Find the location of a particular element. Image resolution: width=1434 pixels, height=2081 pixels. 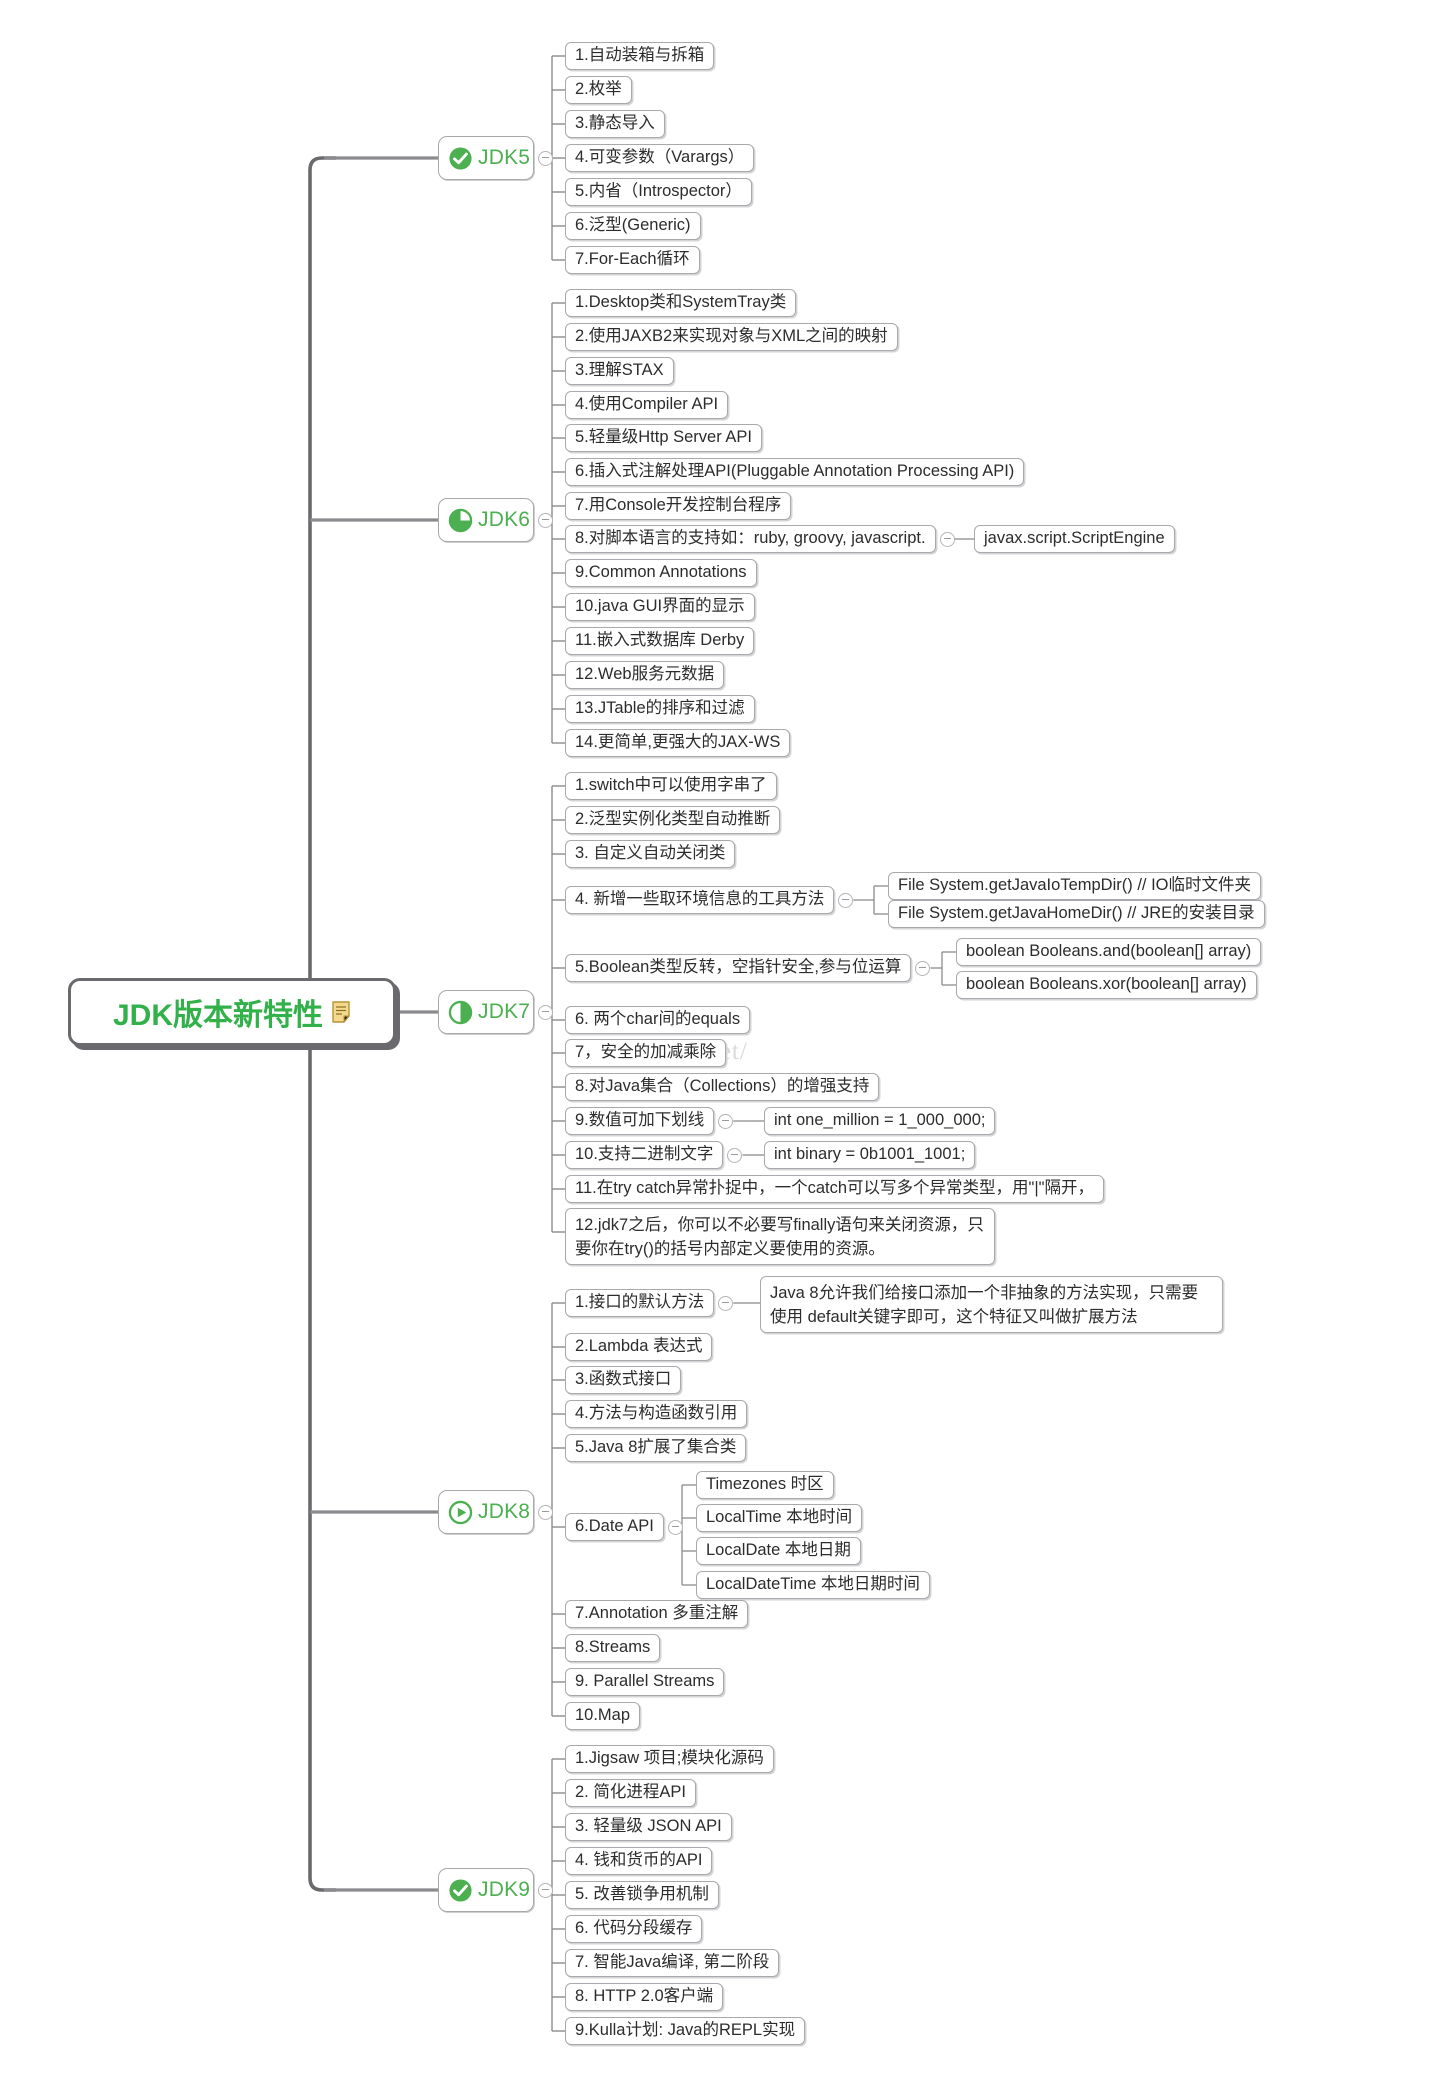

topic-node: 10.支持二进制文字 is located at coordinates (644, 1155).